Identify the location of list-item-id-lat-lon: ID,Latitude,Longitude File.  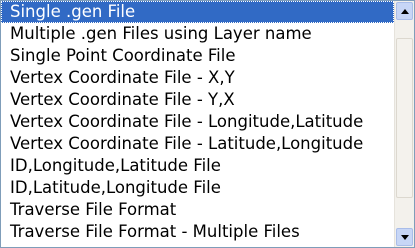
(197, 188).